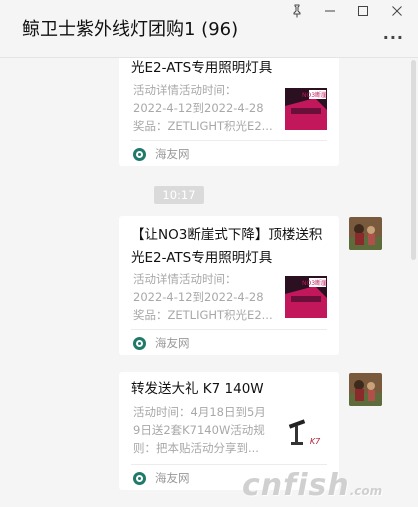 This screenshot has height=507, width=418. Describe the element at coordinates (199, 412) in the screenshot. I see `card-desc-line: 活动时间：4月18日到5月` at that location.